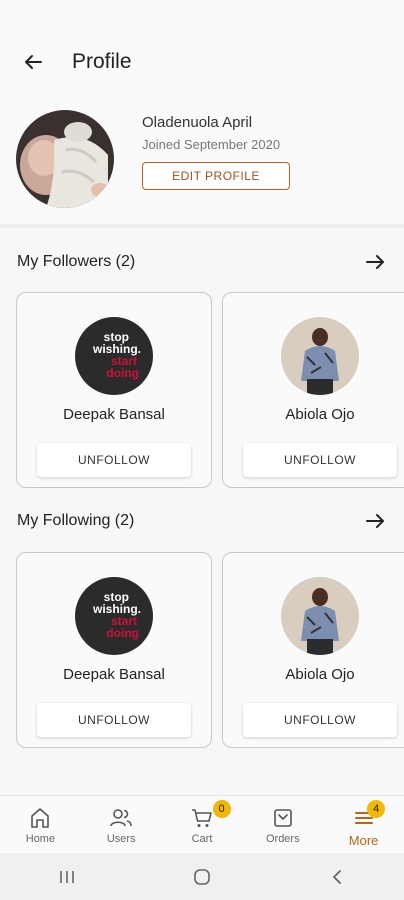  Describe the element at coordinates (282, 839) in the screenshot. I see `nav-label: Orders` at that location.